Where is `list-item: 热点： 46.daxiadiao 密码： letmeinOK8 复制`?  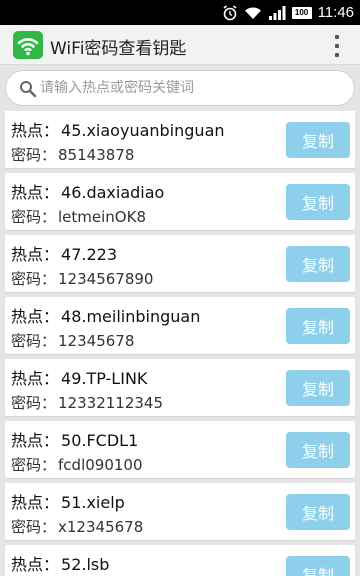
list-item: 热点： 46.daxiadiao 密码： letmeinOK8 复制 is located at coordinates (180, 201).